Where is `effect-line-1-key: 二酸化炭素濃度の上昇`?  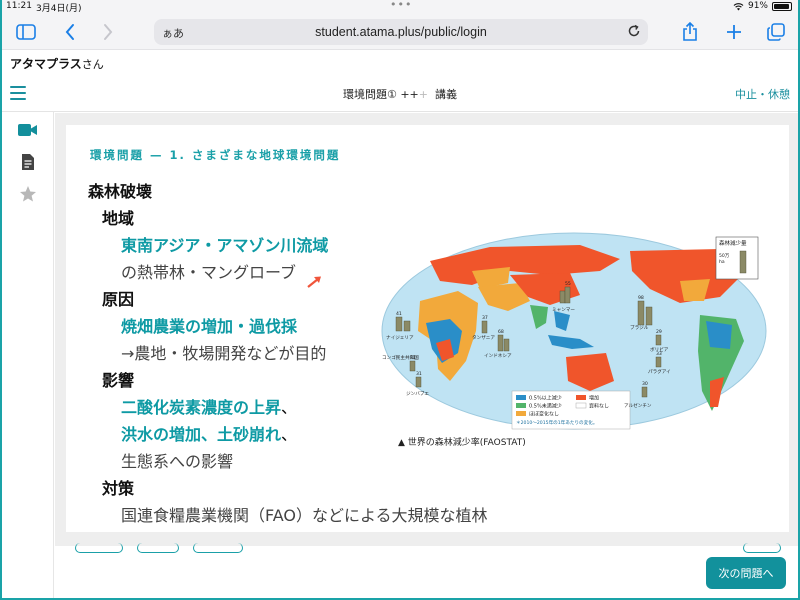
effect-line-1-key: 二酸化炭素濃度の上昇 is located at coordinates (201, 407).